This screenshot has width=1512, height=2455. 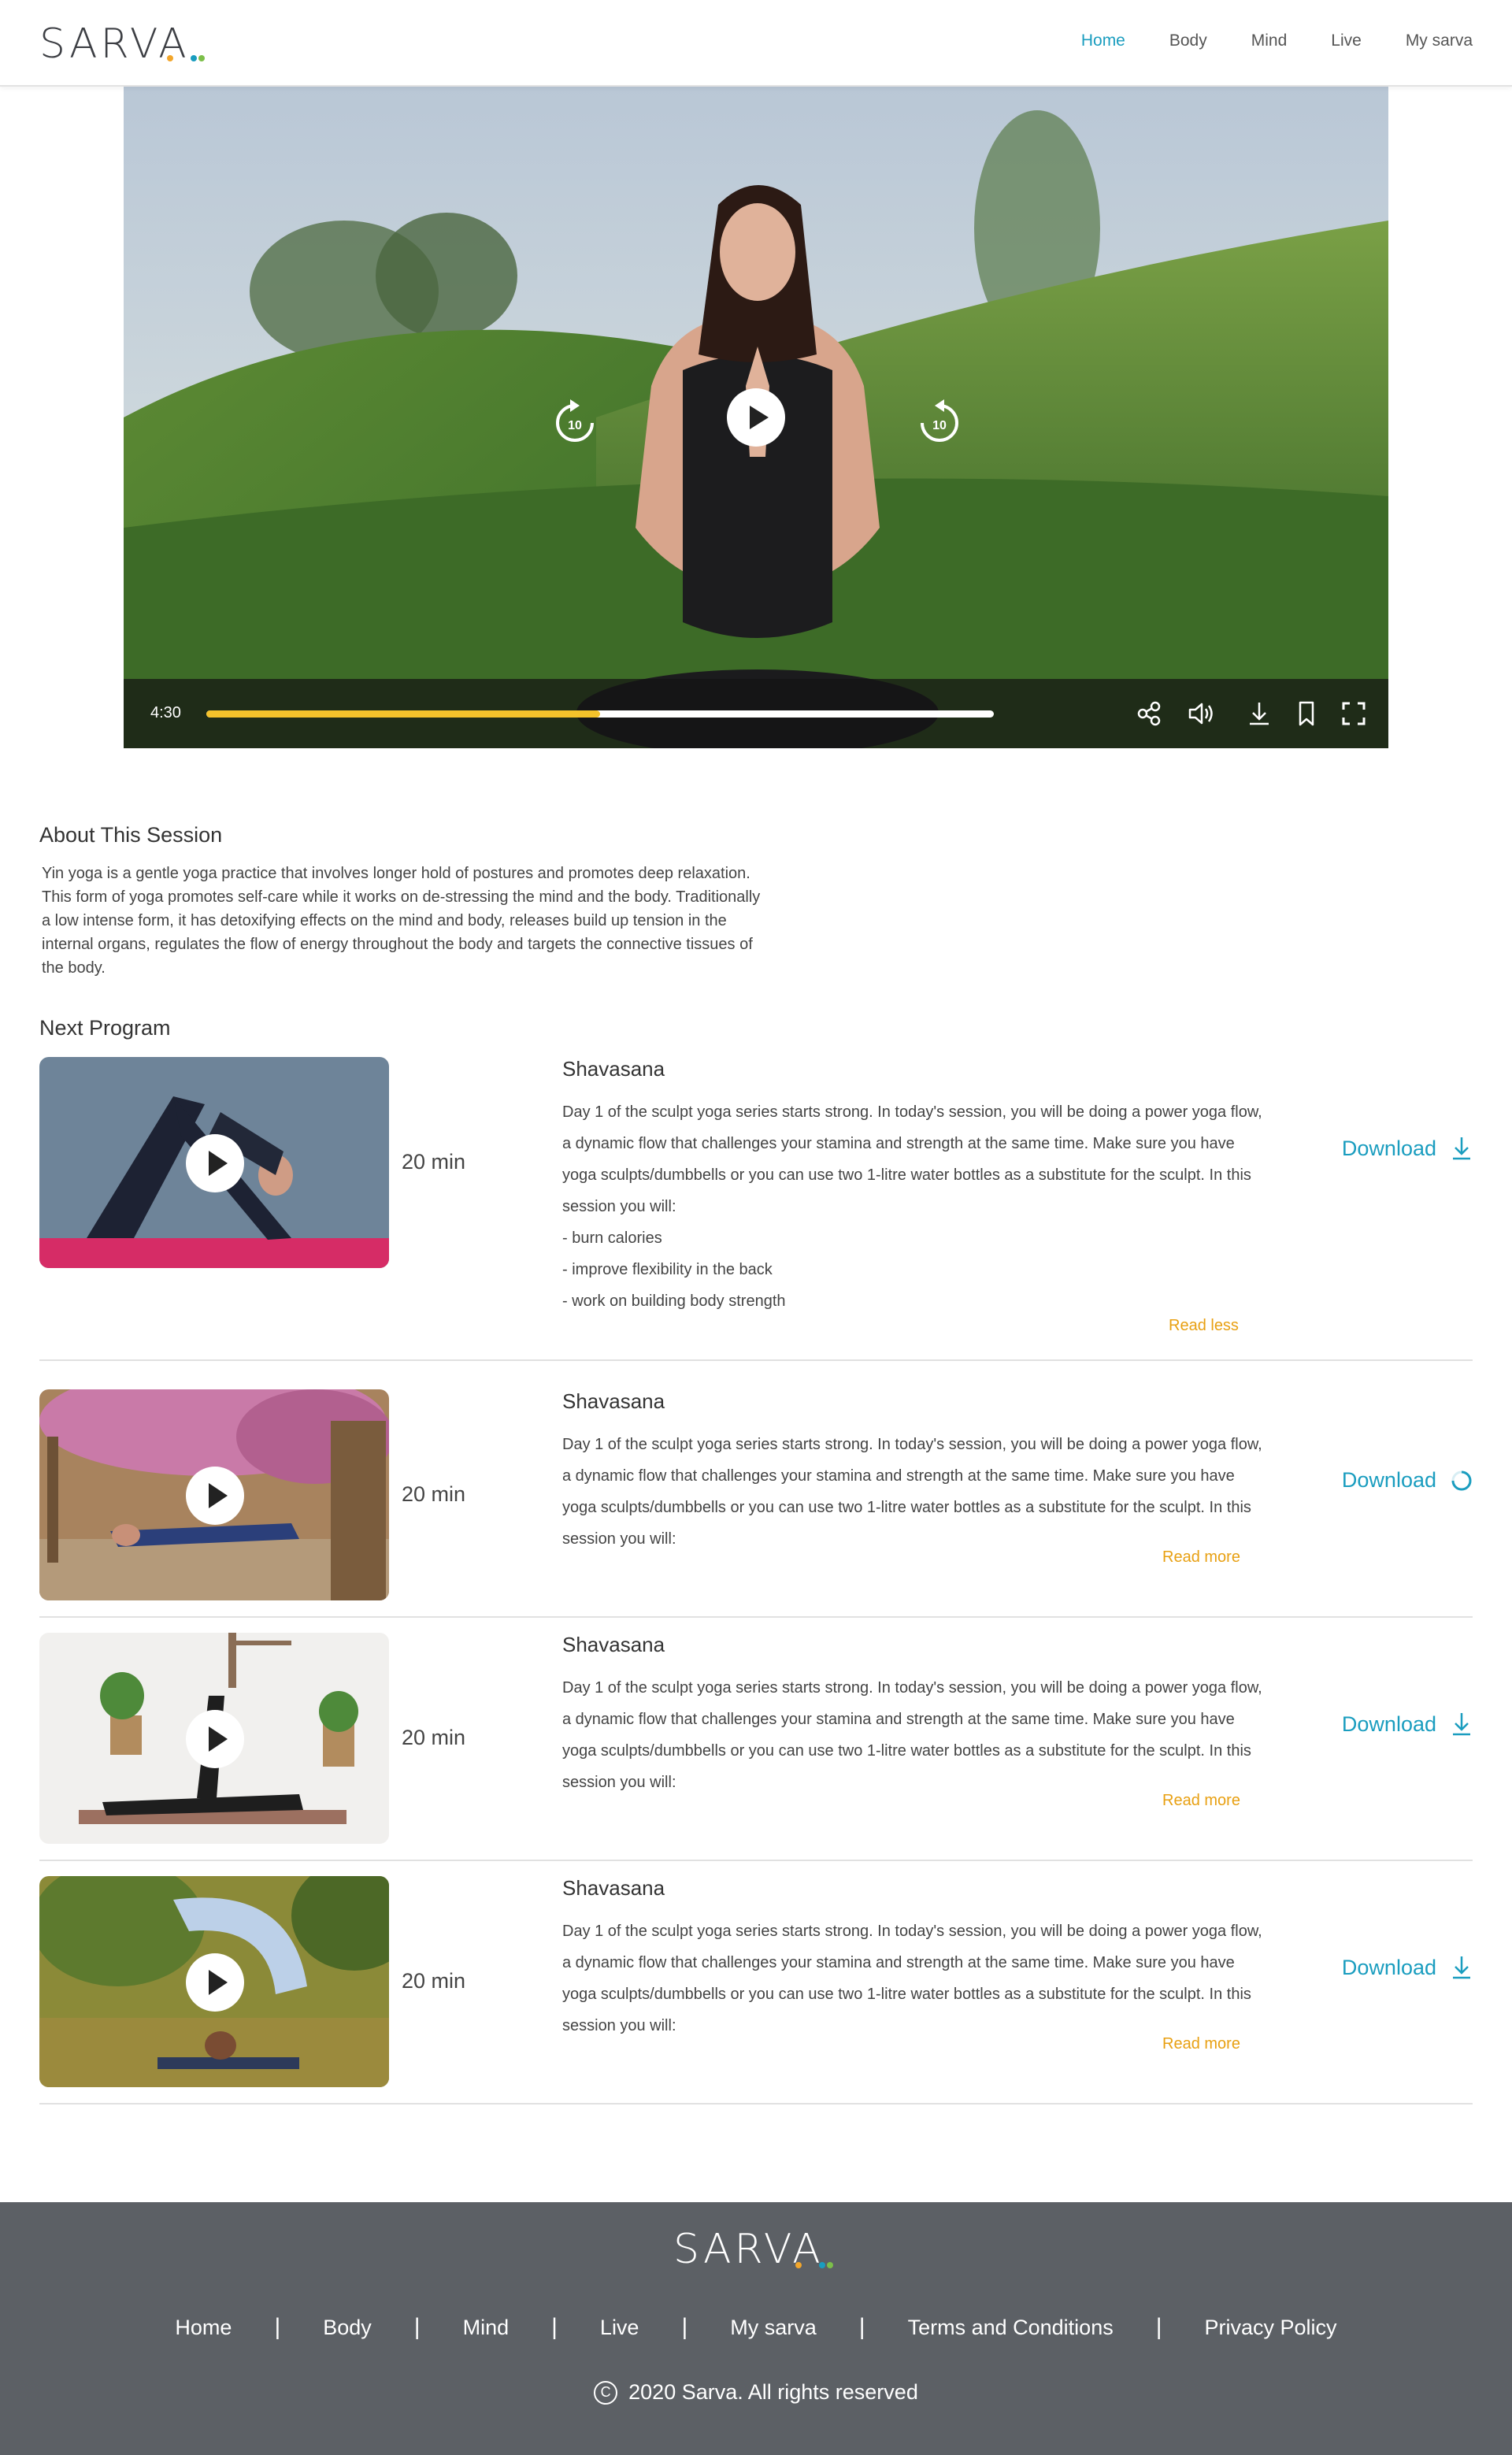 I want to click on nav-live: Live, so click(x=1346, y=41).